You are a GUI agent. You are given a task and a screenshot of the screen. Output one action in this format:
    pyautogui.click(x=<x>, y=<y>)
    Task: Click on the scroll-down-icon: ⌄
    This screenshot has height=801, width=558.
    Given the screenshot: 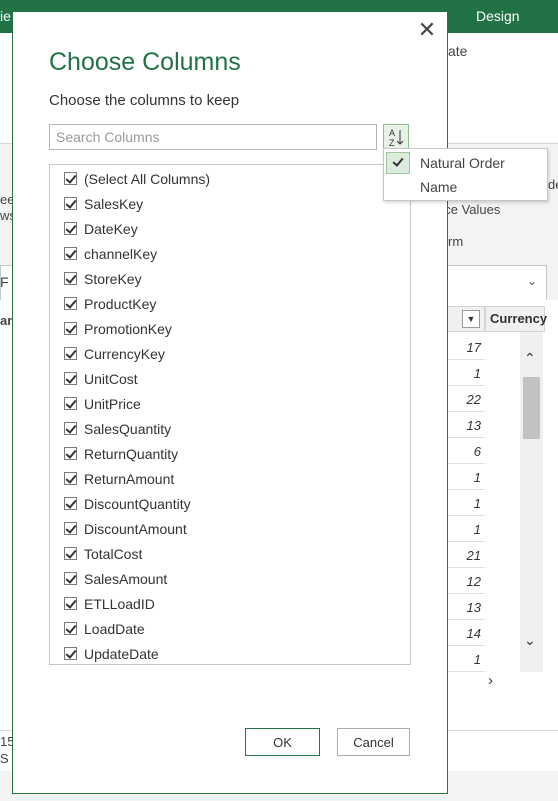 What is the action you would take?
    pyautogui.click(x=530, y=640)
    